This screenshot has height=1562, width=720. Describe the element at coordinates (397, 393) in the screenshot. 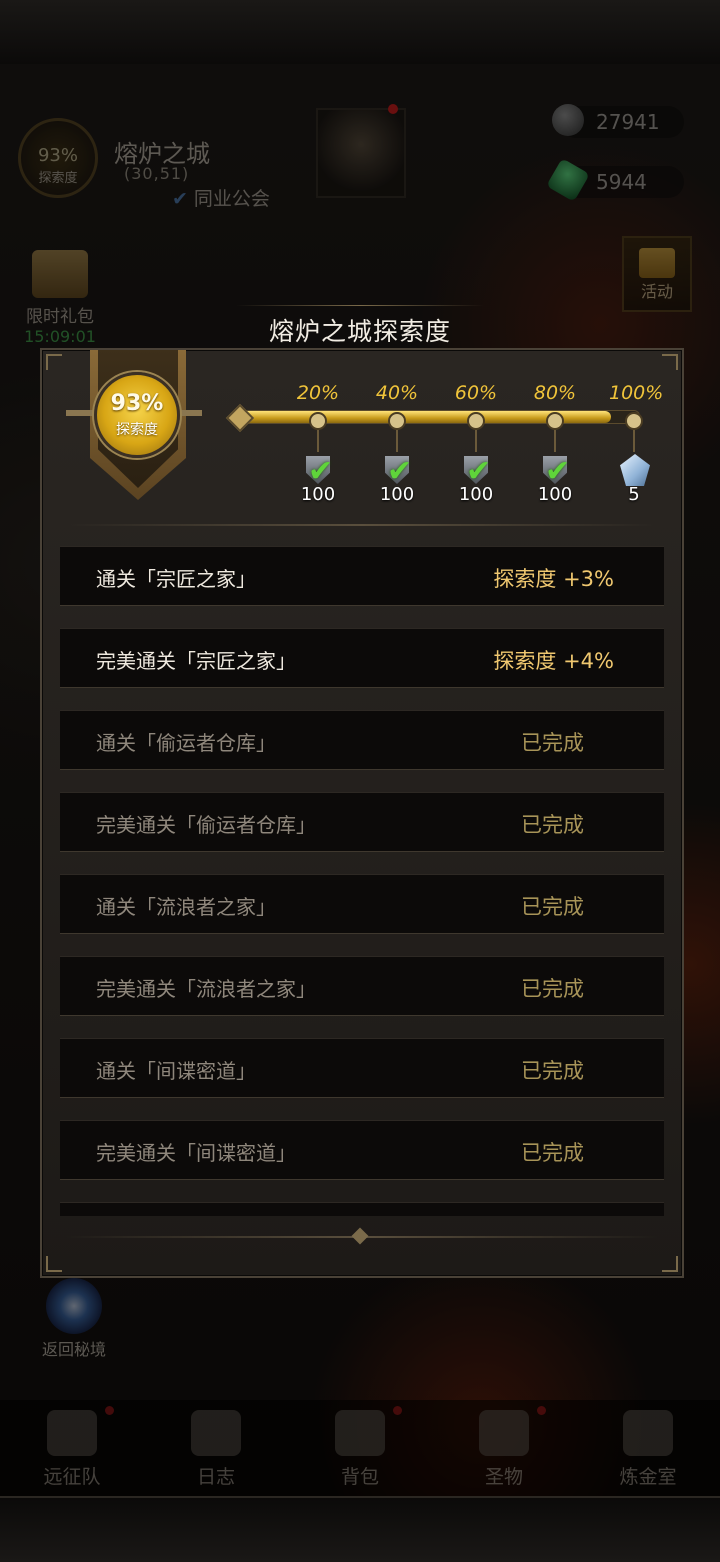

I see `milestone-pct: 40%` at that location.